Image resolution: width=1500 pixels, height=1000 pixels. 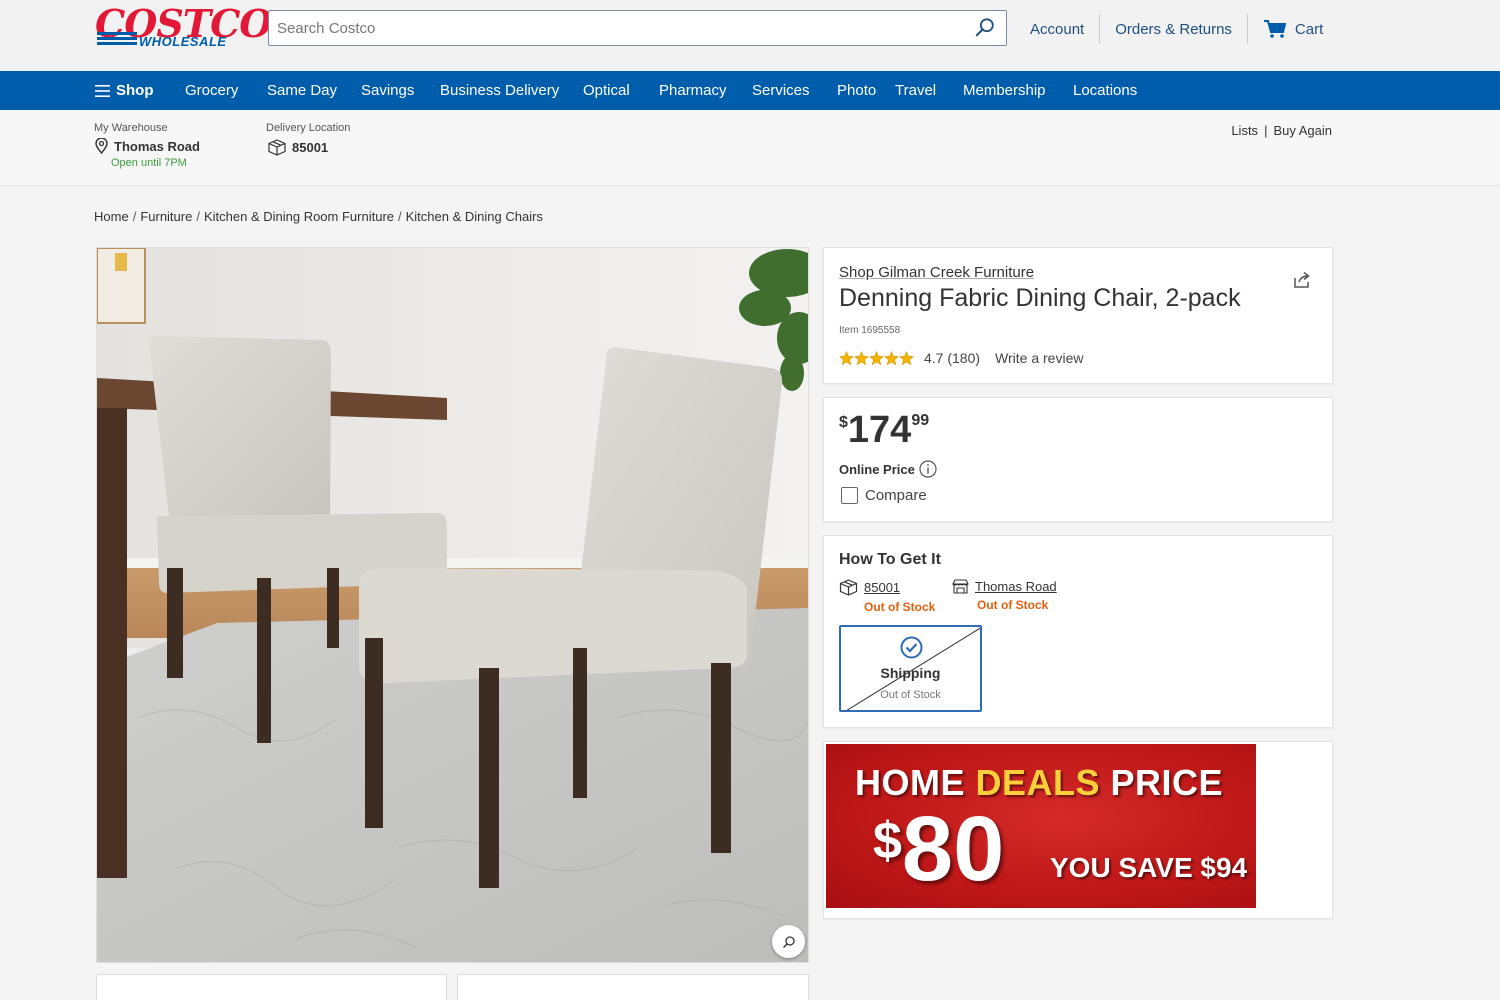 I want to click on delivery-option: 85001 Out of Stock, so click(x=887, y=596).